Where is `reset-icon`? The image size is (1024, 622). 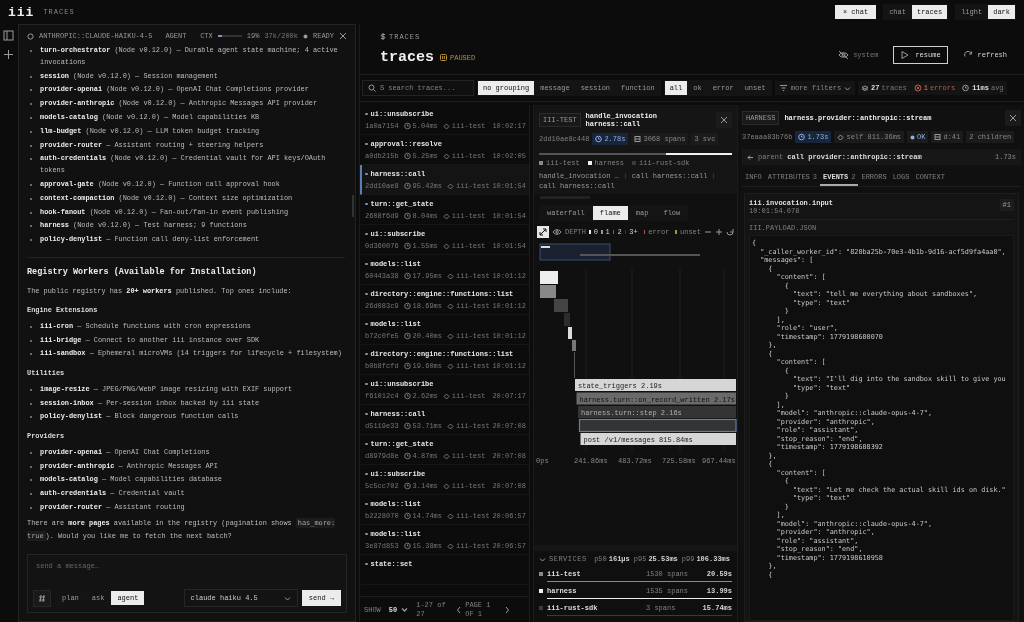
reset-icon is located at coordinates (730, 232).